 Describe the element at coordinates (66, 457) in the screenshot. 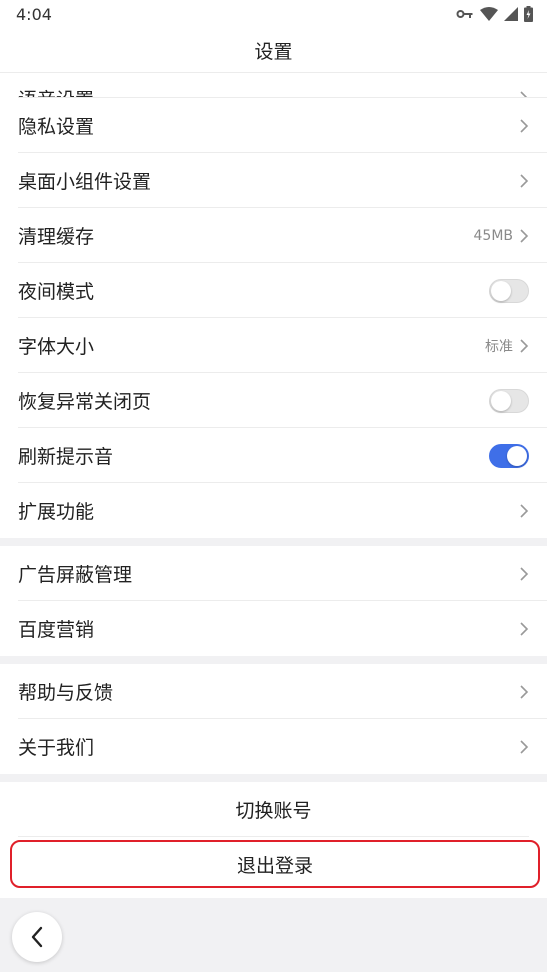

I see `settings-row-label: 刷新提示音` at that location.